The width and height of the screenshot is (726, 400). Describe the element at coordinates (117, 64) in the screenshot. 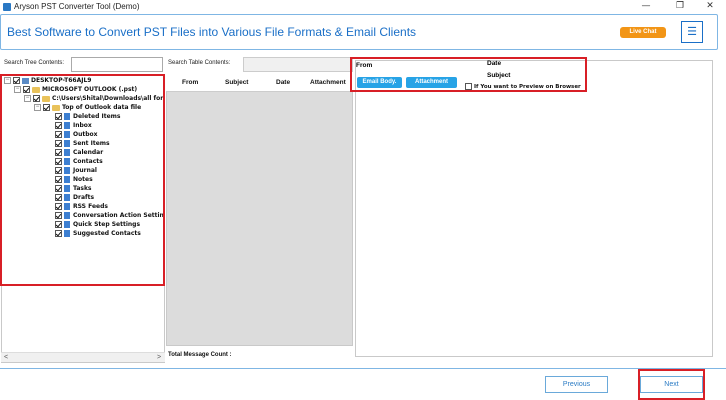

I see `search-tree-input` at that location.